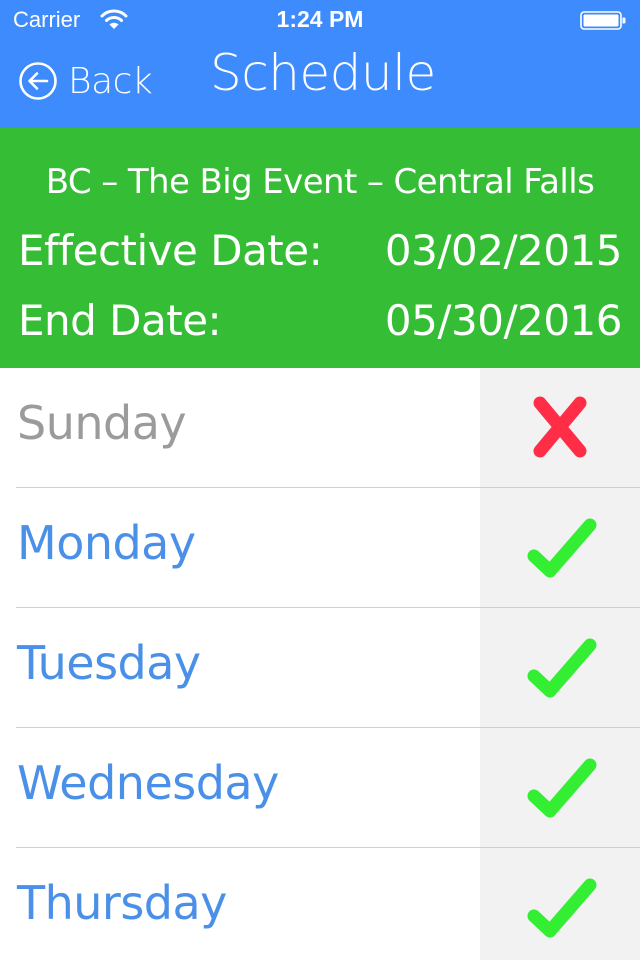 This screenshot has width=640, height=960. What do you see at coordinates (109, 663) in the screenshot?
I see `day-label: Tuesday` at bounding box center [109, 663].